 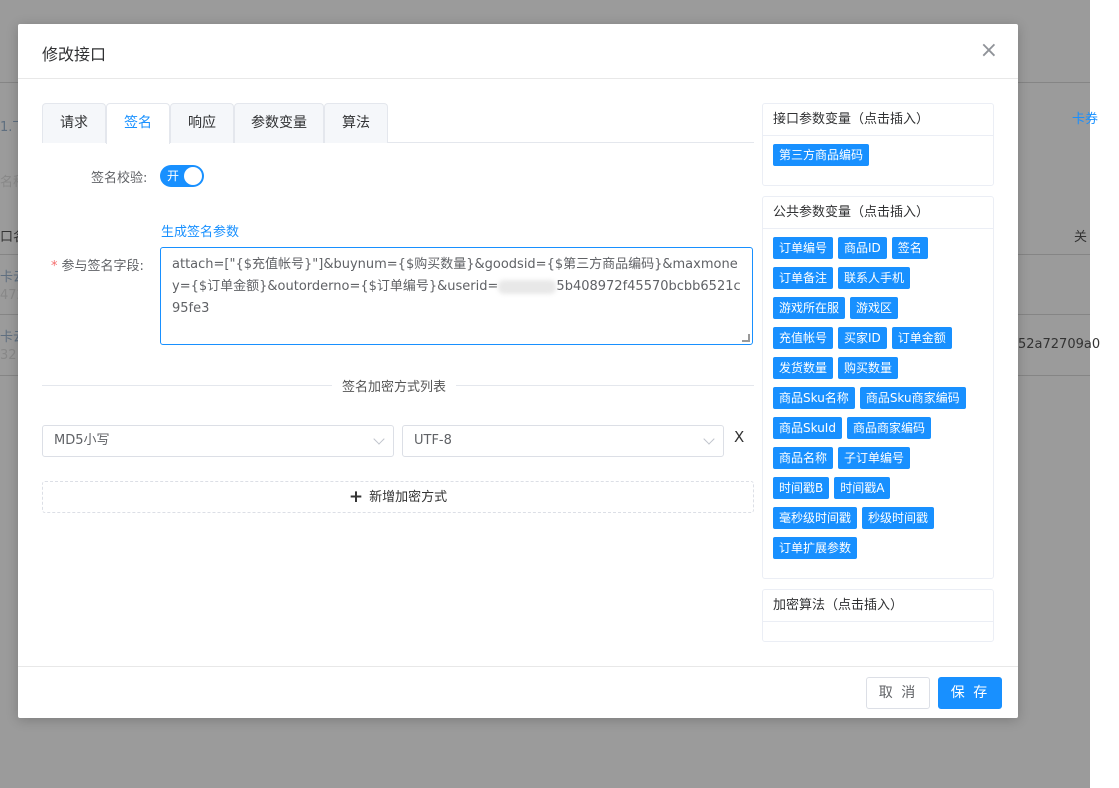 What do you see at coordinates (814, 398) in the screenshot?
I see `param-chip: 商品Sku名称` at bounding box center [814, 398].